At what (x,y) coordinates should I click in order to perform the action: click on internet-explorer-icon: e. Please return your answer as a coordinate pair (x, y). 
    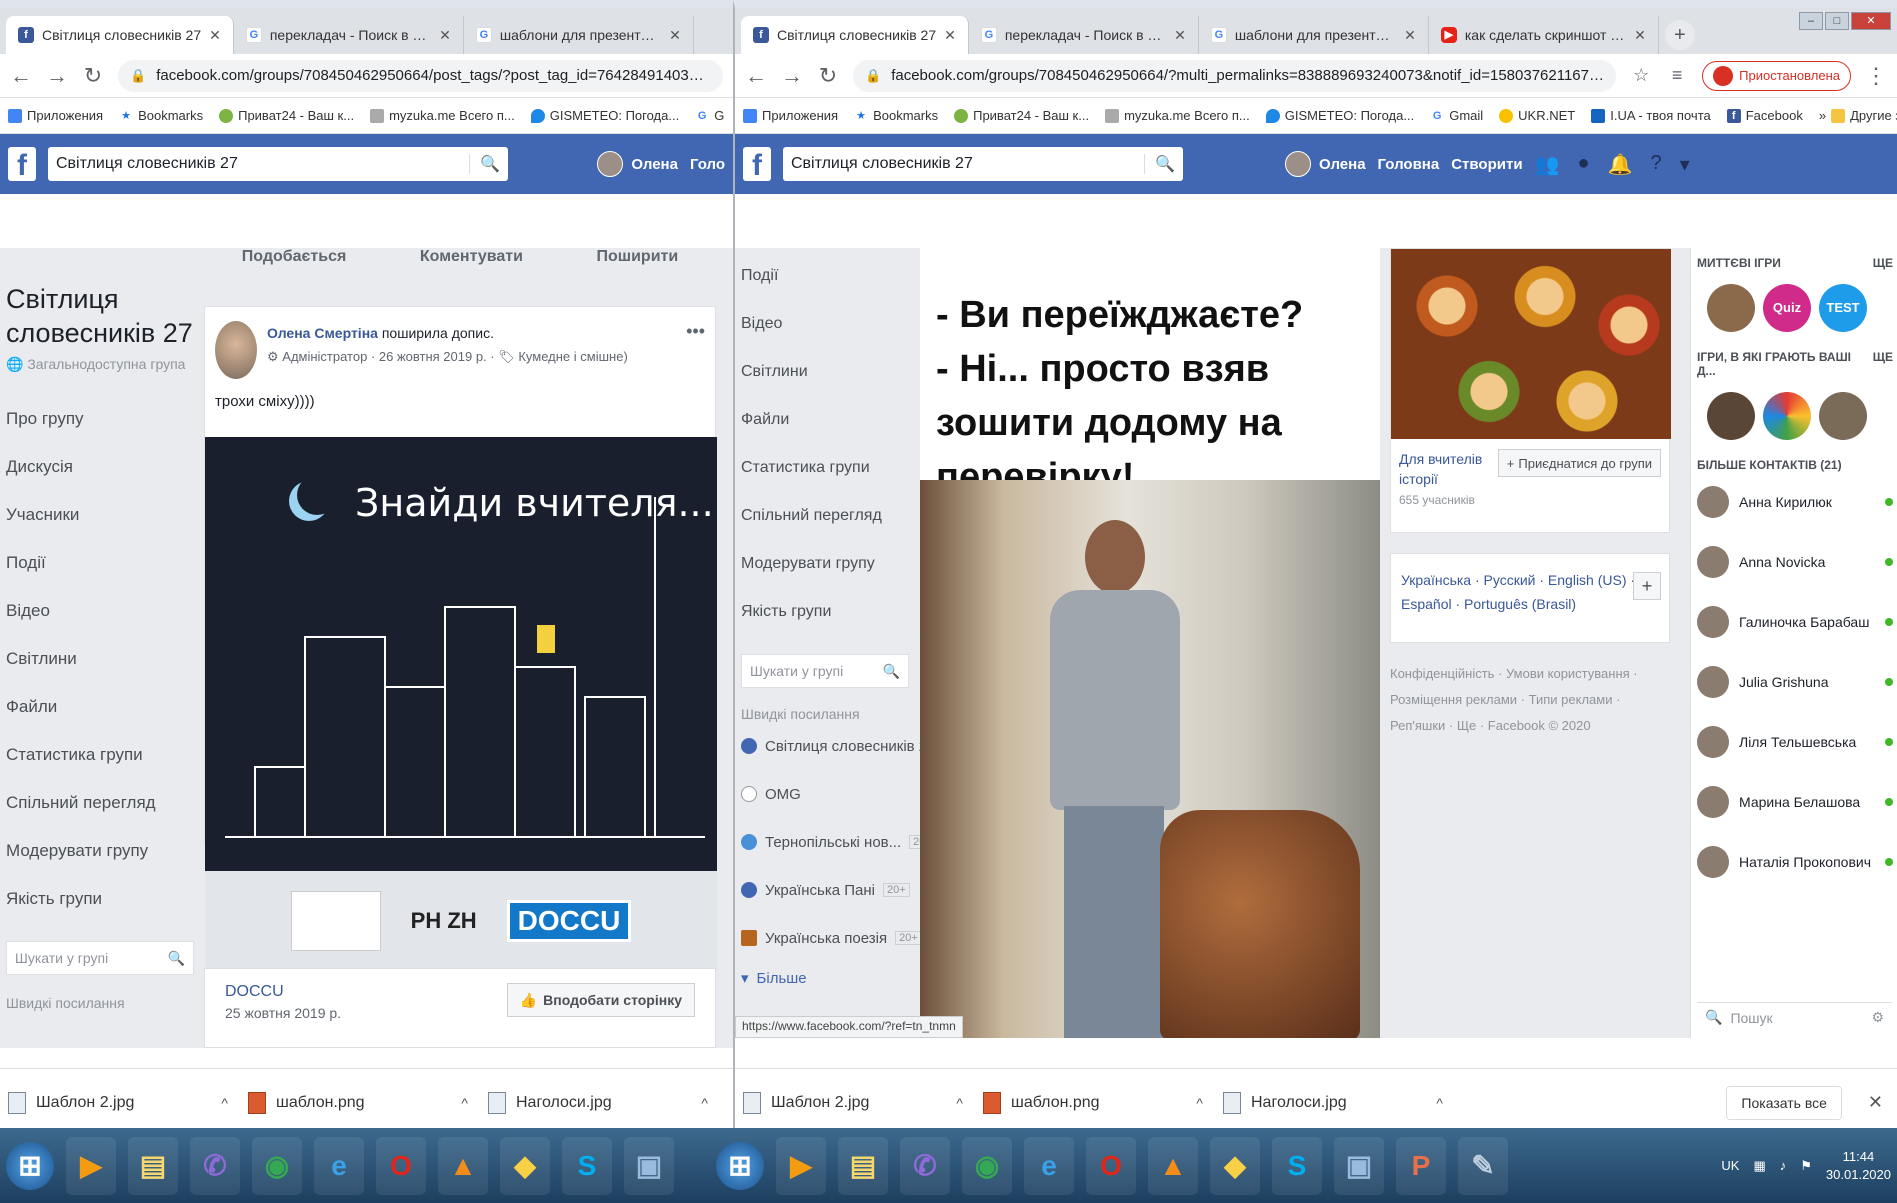
    Looking at the image, I should click on (339, 1165).